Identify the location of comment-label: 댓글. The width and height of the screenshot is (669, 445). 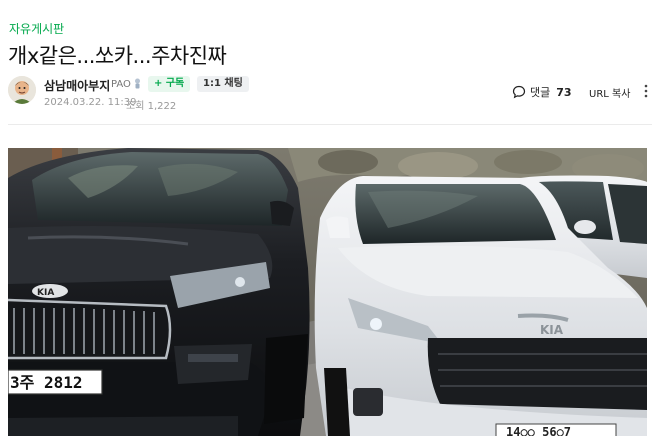
(540, 92).